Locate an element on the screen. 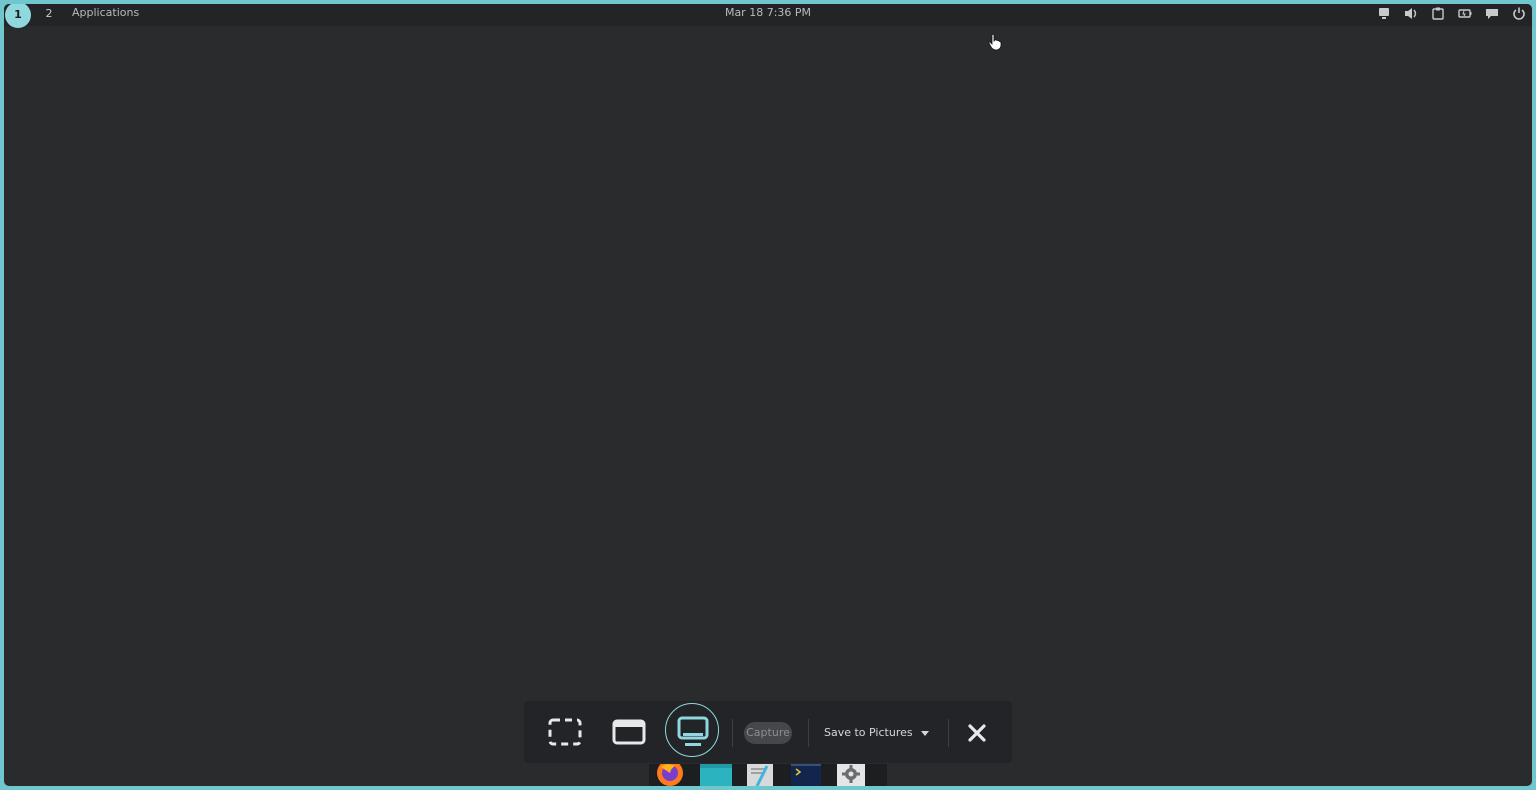 The width and height of the screenshot is (1536, 790). clock: Mar 18 7:36 PM is located at coordinates (768, 13).